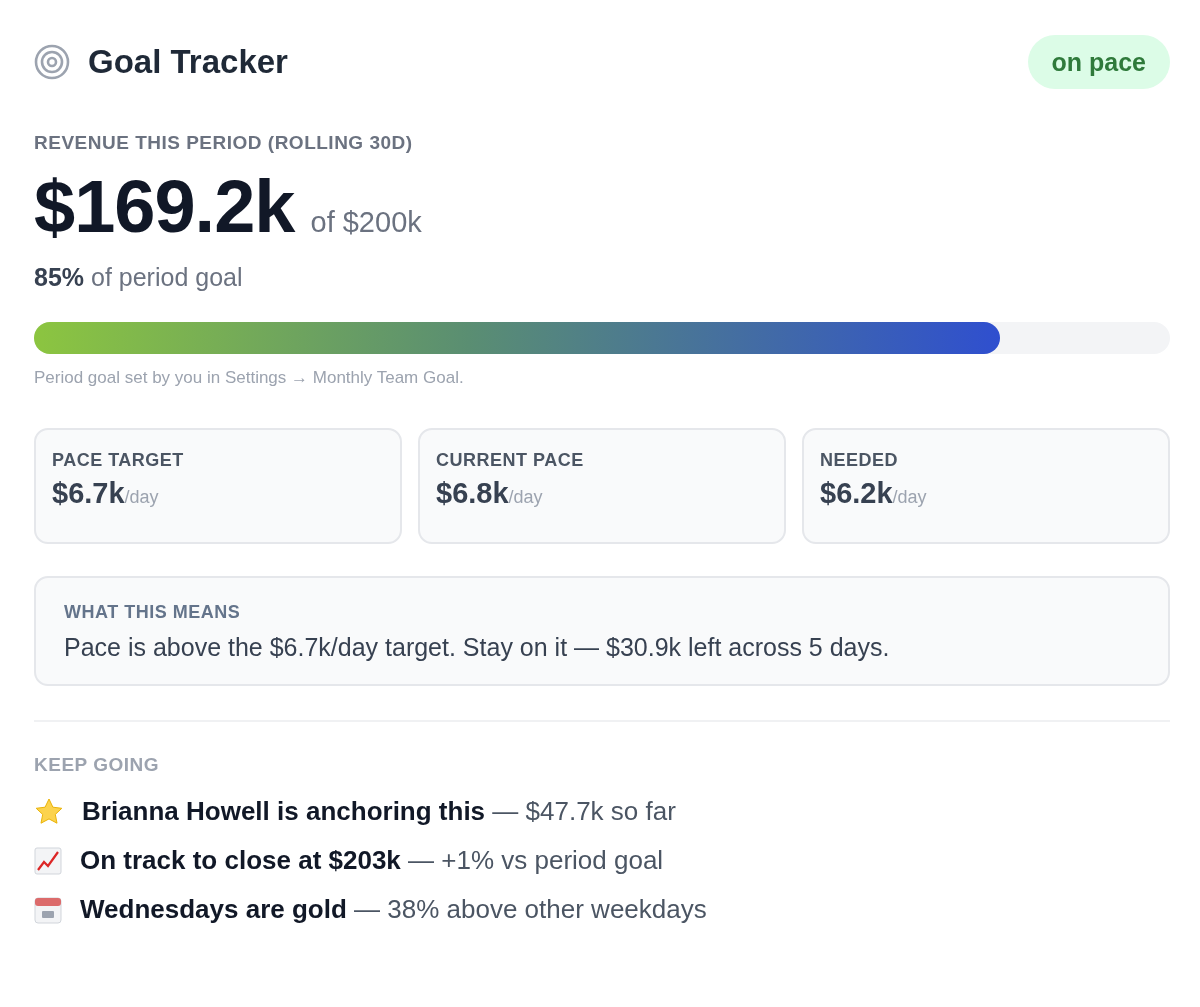 The image size is (1200, 1007). What do you see at coordinates (366, 222) in the screenshot?
I see `goal-amount: of $200k` at bounding box center [366, 222].